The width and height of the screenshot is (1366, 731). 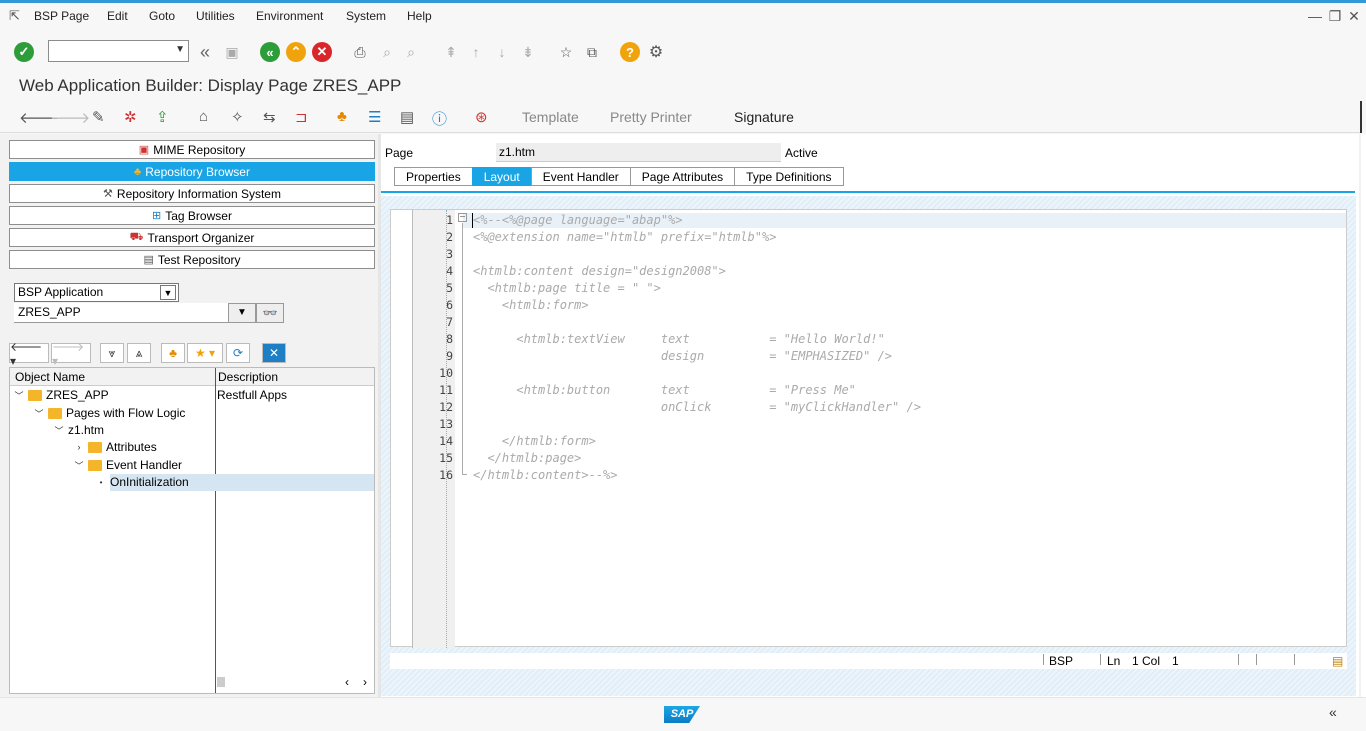 I want to click on tab-page-attributes: Page Attributes, so click(x=682, y=176).